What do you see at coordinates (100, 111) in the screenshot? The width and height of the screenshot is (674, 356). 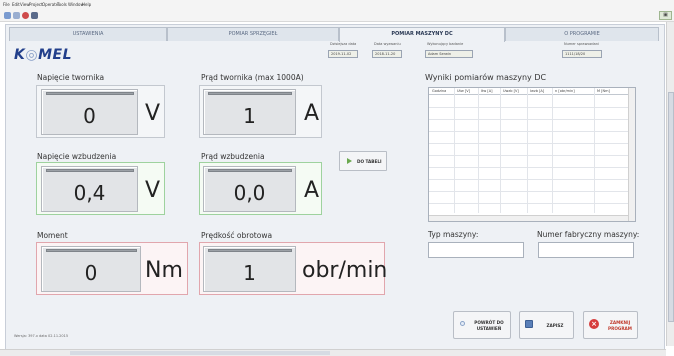 I see `napiecie-twornika-meter: 0 V` at bounding box center [100, 111].